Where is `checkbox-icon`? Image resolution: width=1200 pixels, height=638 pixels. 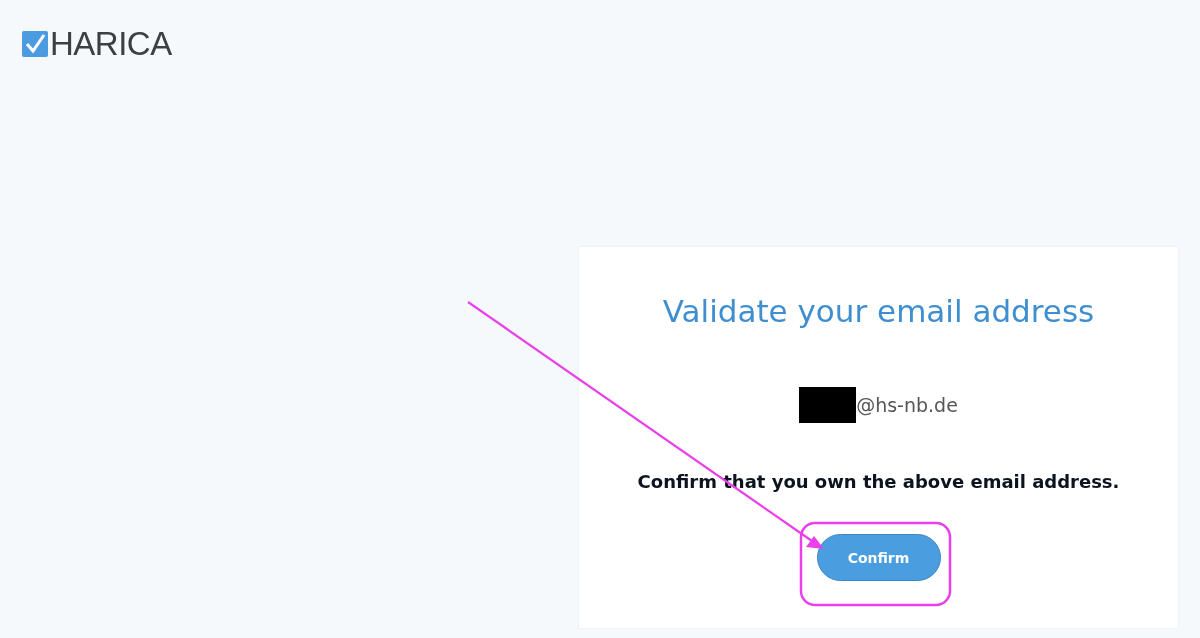 checkbox-icon is located at coordinates (35, 43).